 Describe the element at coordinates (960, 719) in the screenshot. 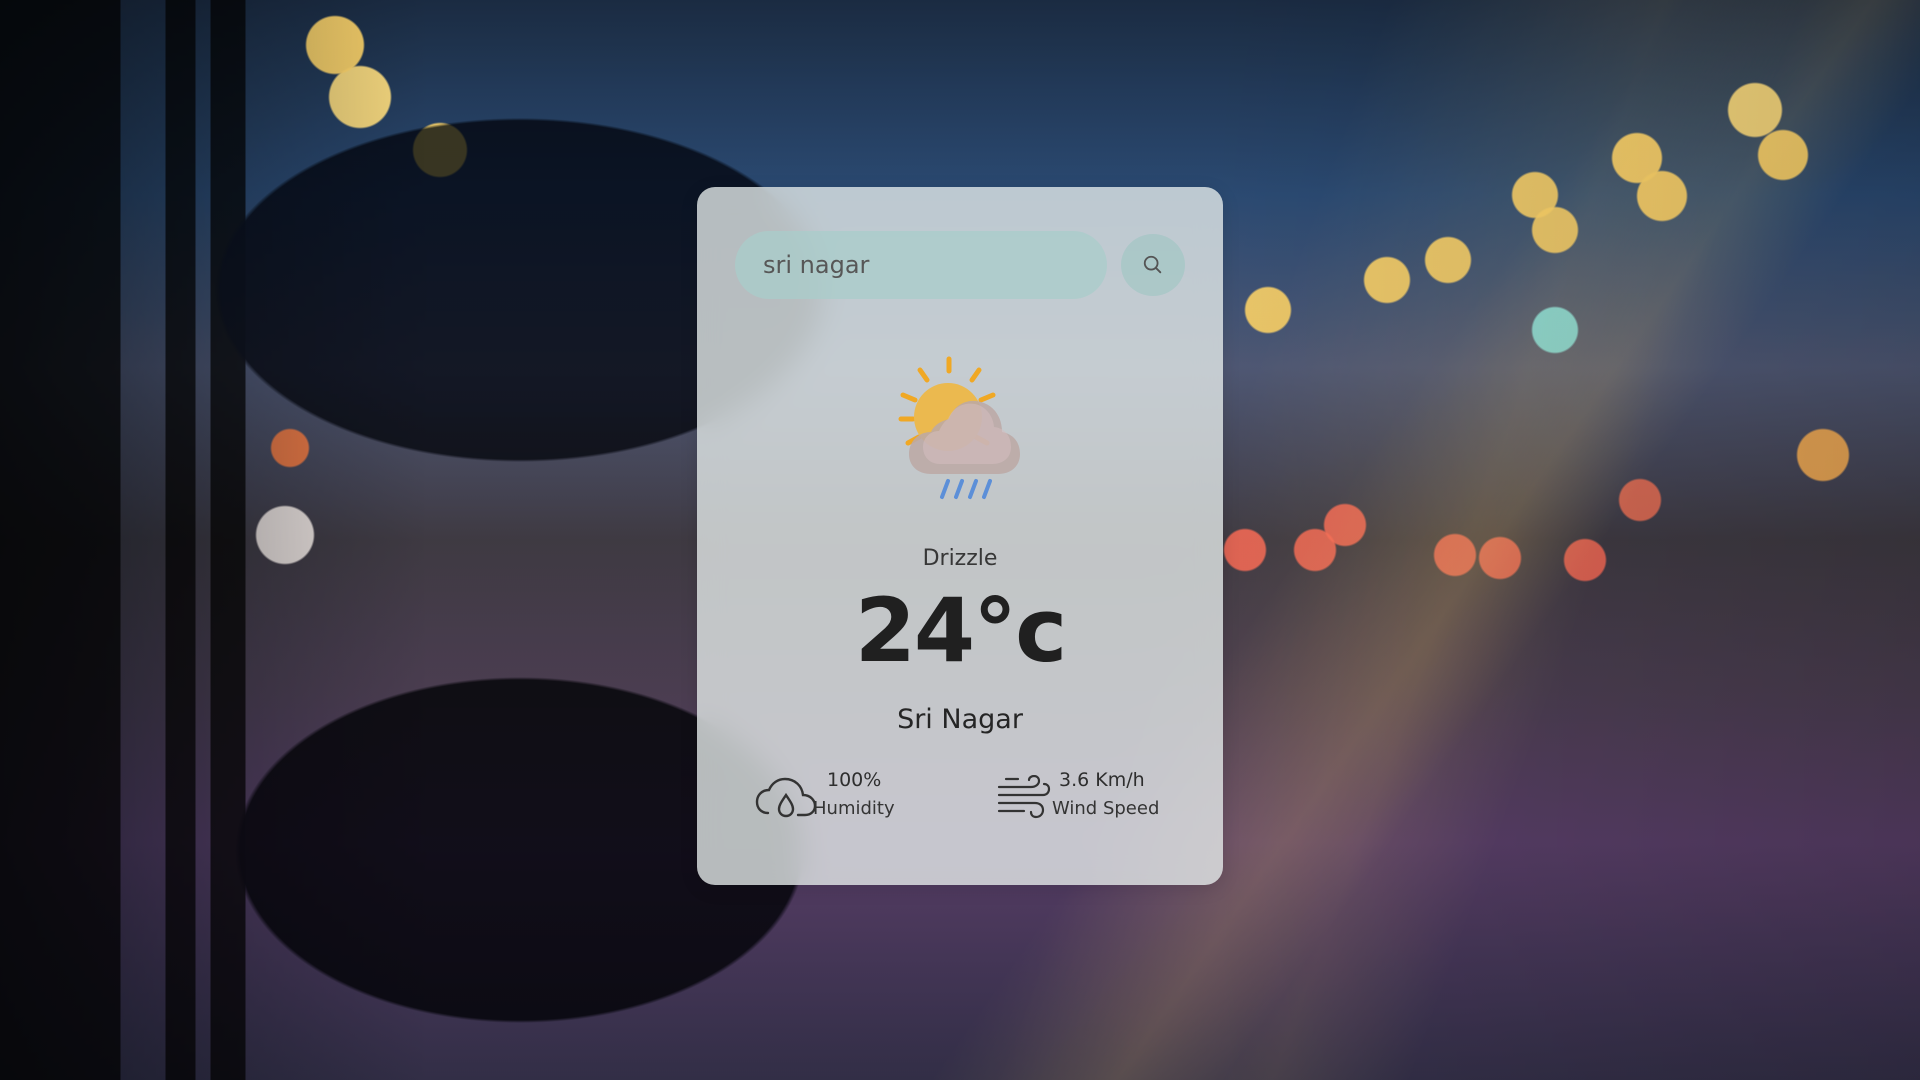

I see `city-name: Sri Nagar` at that location.